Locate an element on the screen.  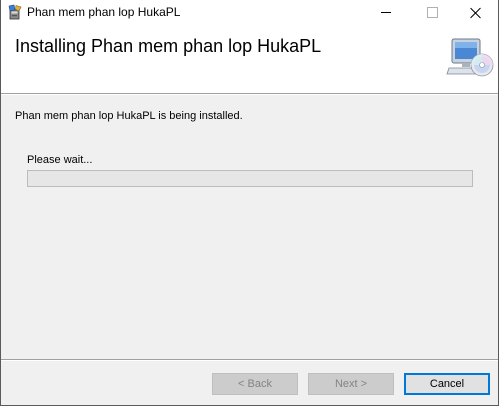
next-button: Next > is located at coordinates (351, 384).